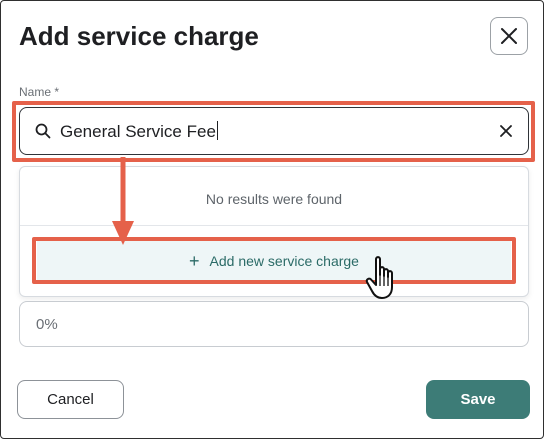 The height and width of the screenshot is (439, 544). What do you see at coordinates (274, 324) in the screenshot?
I see `rate-input: 0%` at bounding box center [274, 324].